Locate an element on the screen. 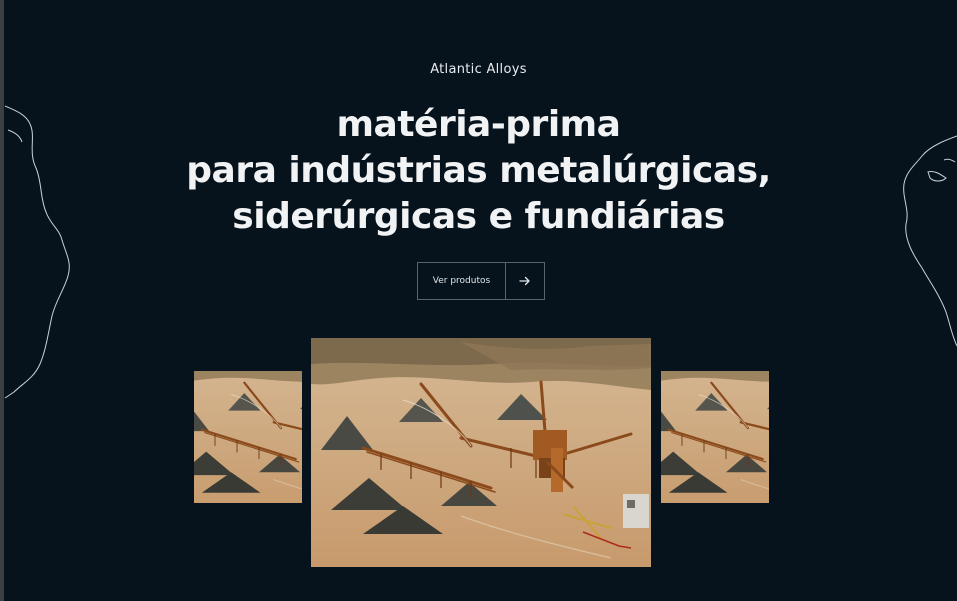  carousel-slide-current is located at coordinates (481, 452).